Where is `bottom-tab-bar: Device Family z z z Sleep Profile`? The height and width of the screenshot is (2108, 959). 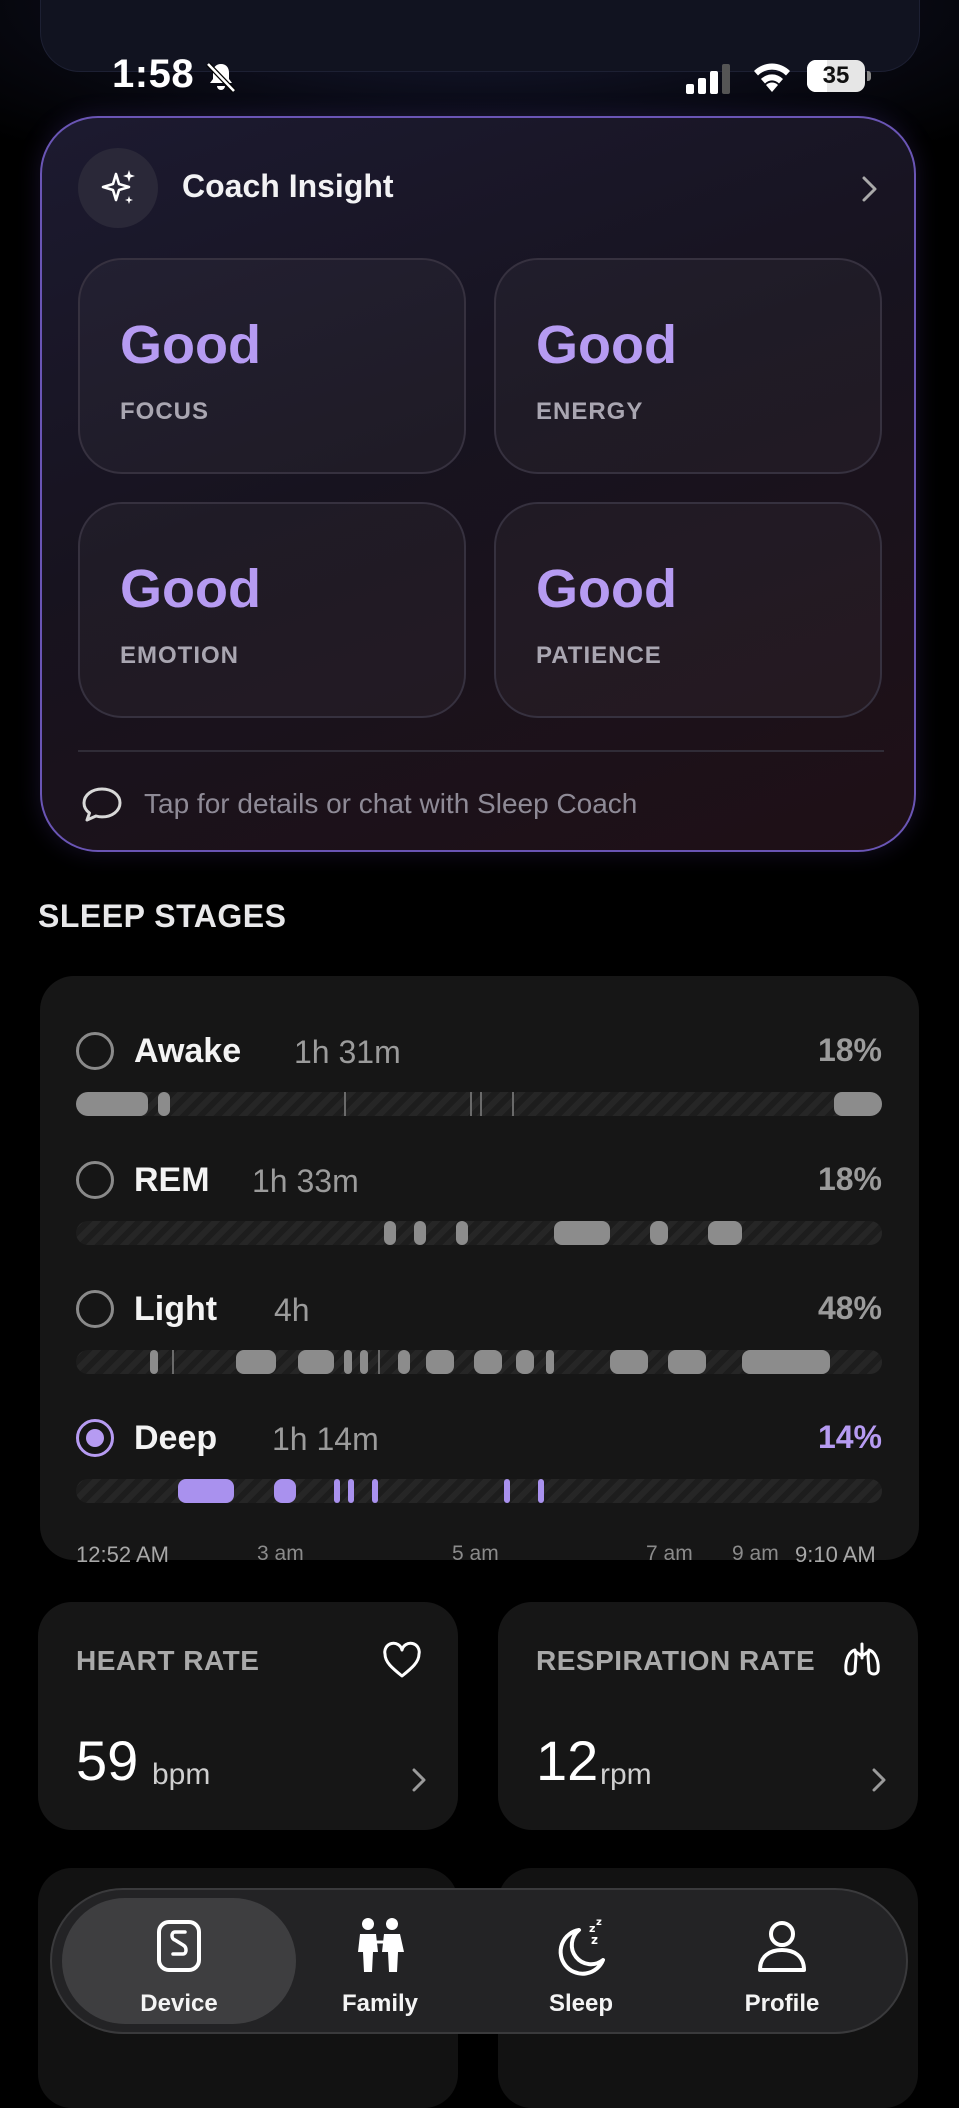
bottom-tab-bar: Device Family z z z Sleep Profile is located at coordinates (479, 1961).